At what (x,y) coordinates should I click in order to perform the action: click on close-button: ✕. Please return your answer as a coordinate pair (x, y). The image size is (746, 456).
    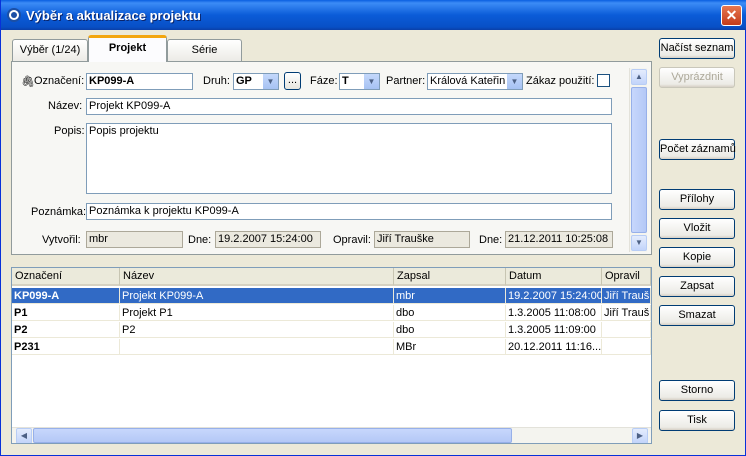
    Looking at the image, I should click on (731, 15).